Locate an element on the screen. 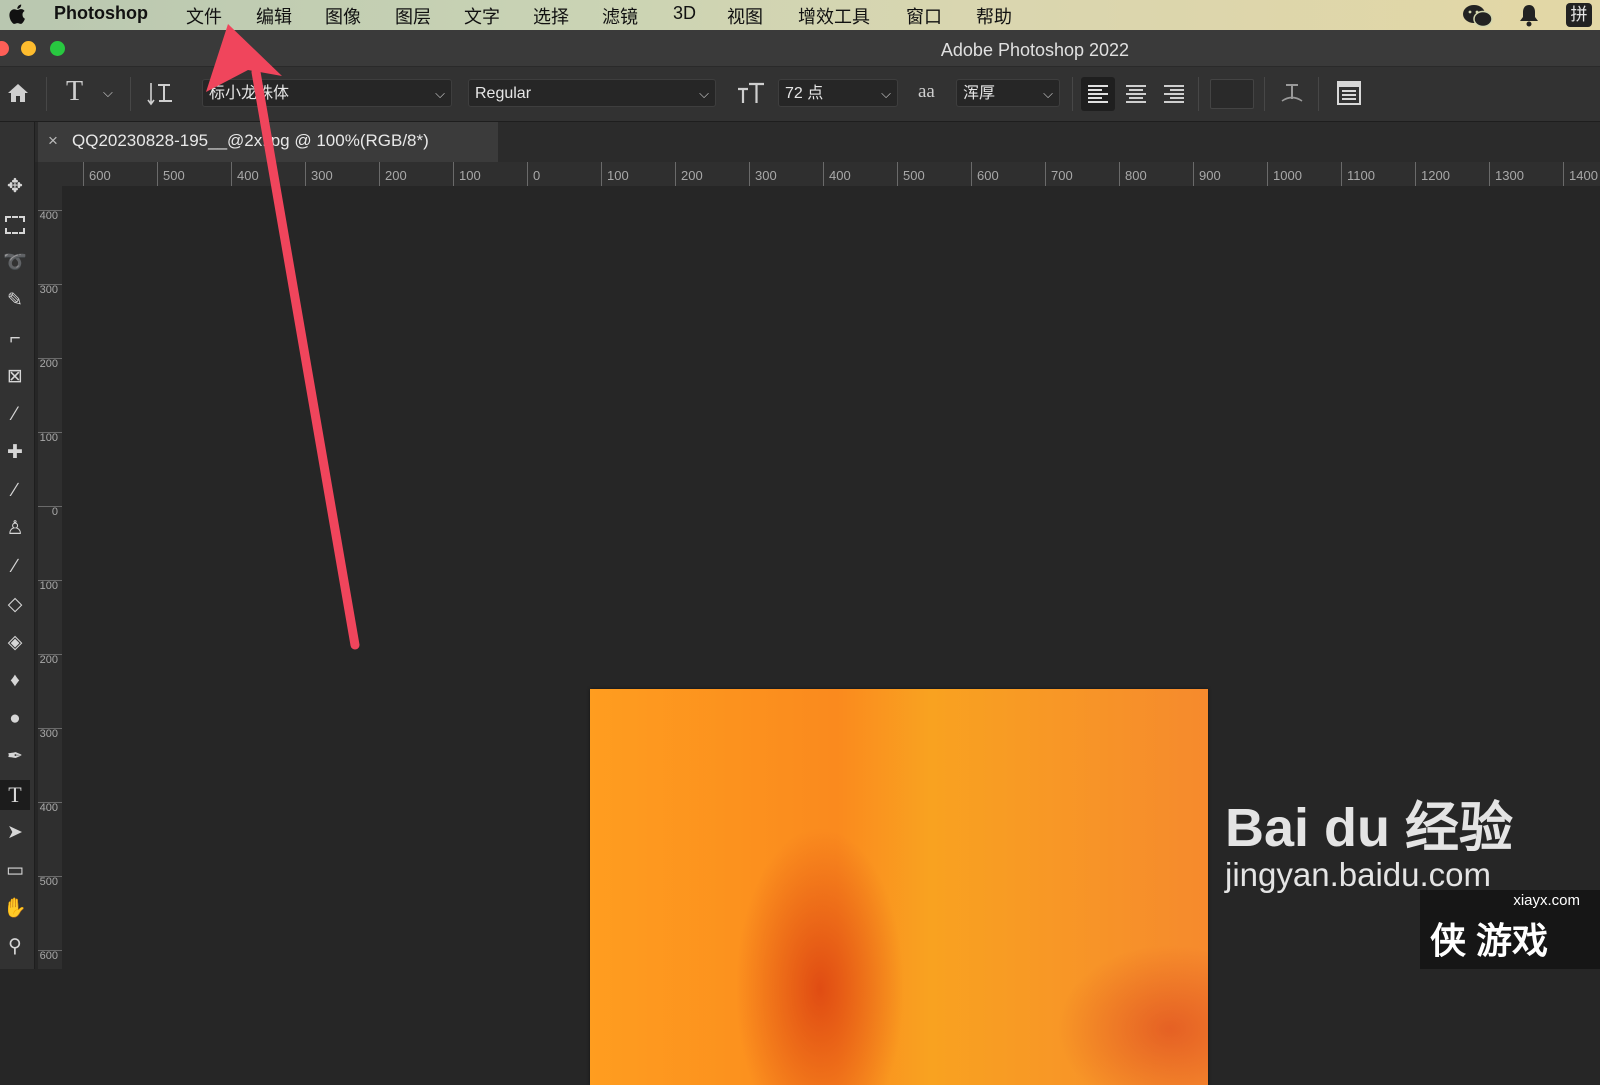 The height and width of the screenshot is (1085, 1600). xiayx-url: xiayx.com is located at coordinates (1546, 900).